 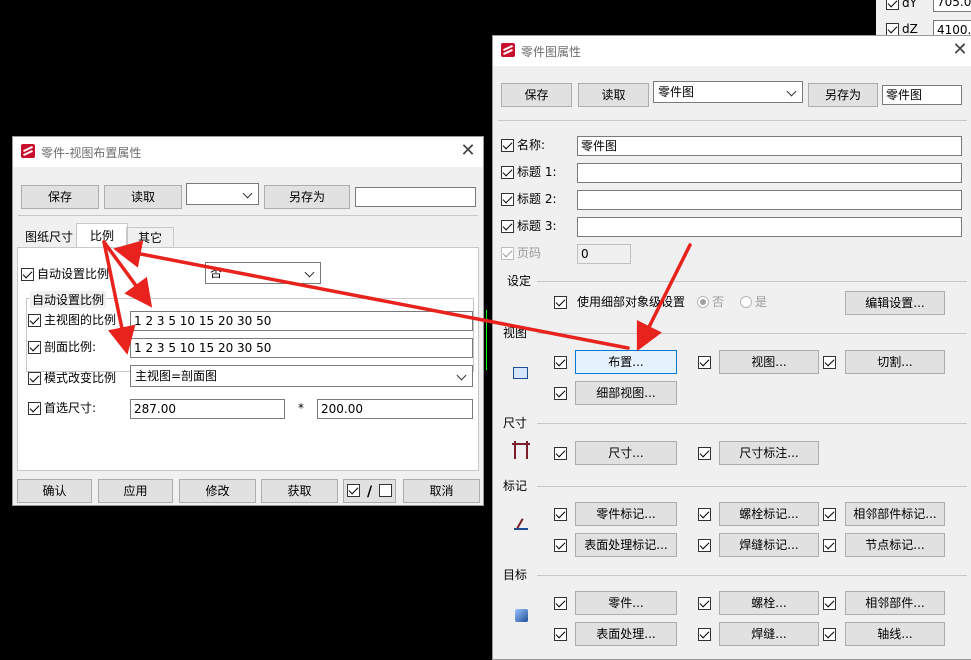 What do you see at coordinates (664, 297) in the screenshot?
I see `arrow-to-layout-button` at bounding box center [664, 297].